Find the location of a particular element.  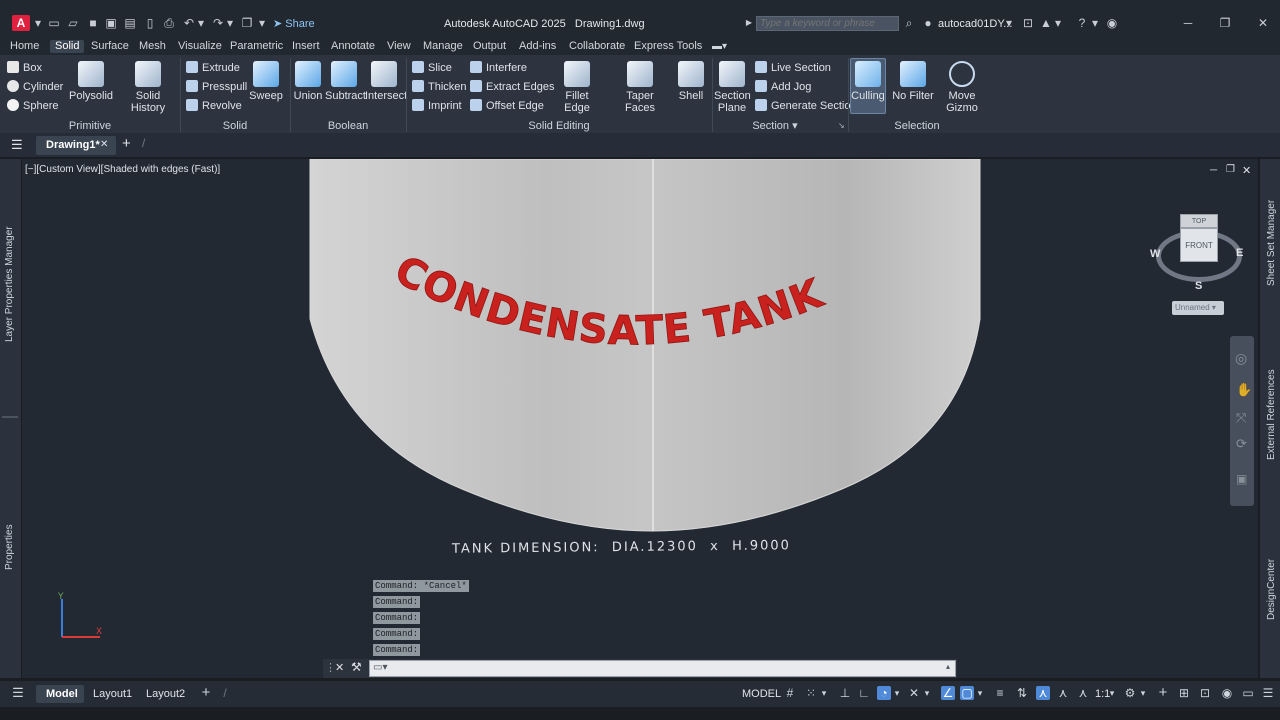

hamburger-menu-icon: ☰ is located at coordinates (18, 145).